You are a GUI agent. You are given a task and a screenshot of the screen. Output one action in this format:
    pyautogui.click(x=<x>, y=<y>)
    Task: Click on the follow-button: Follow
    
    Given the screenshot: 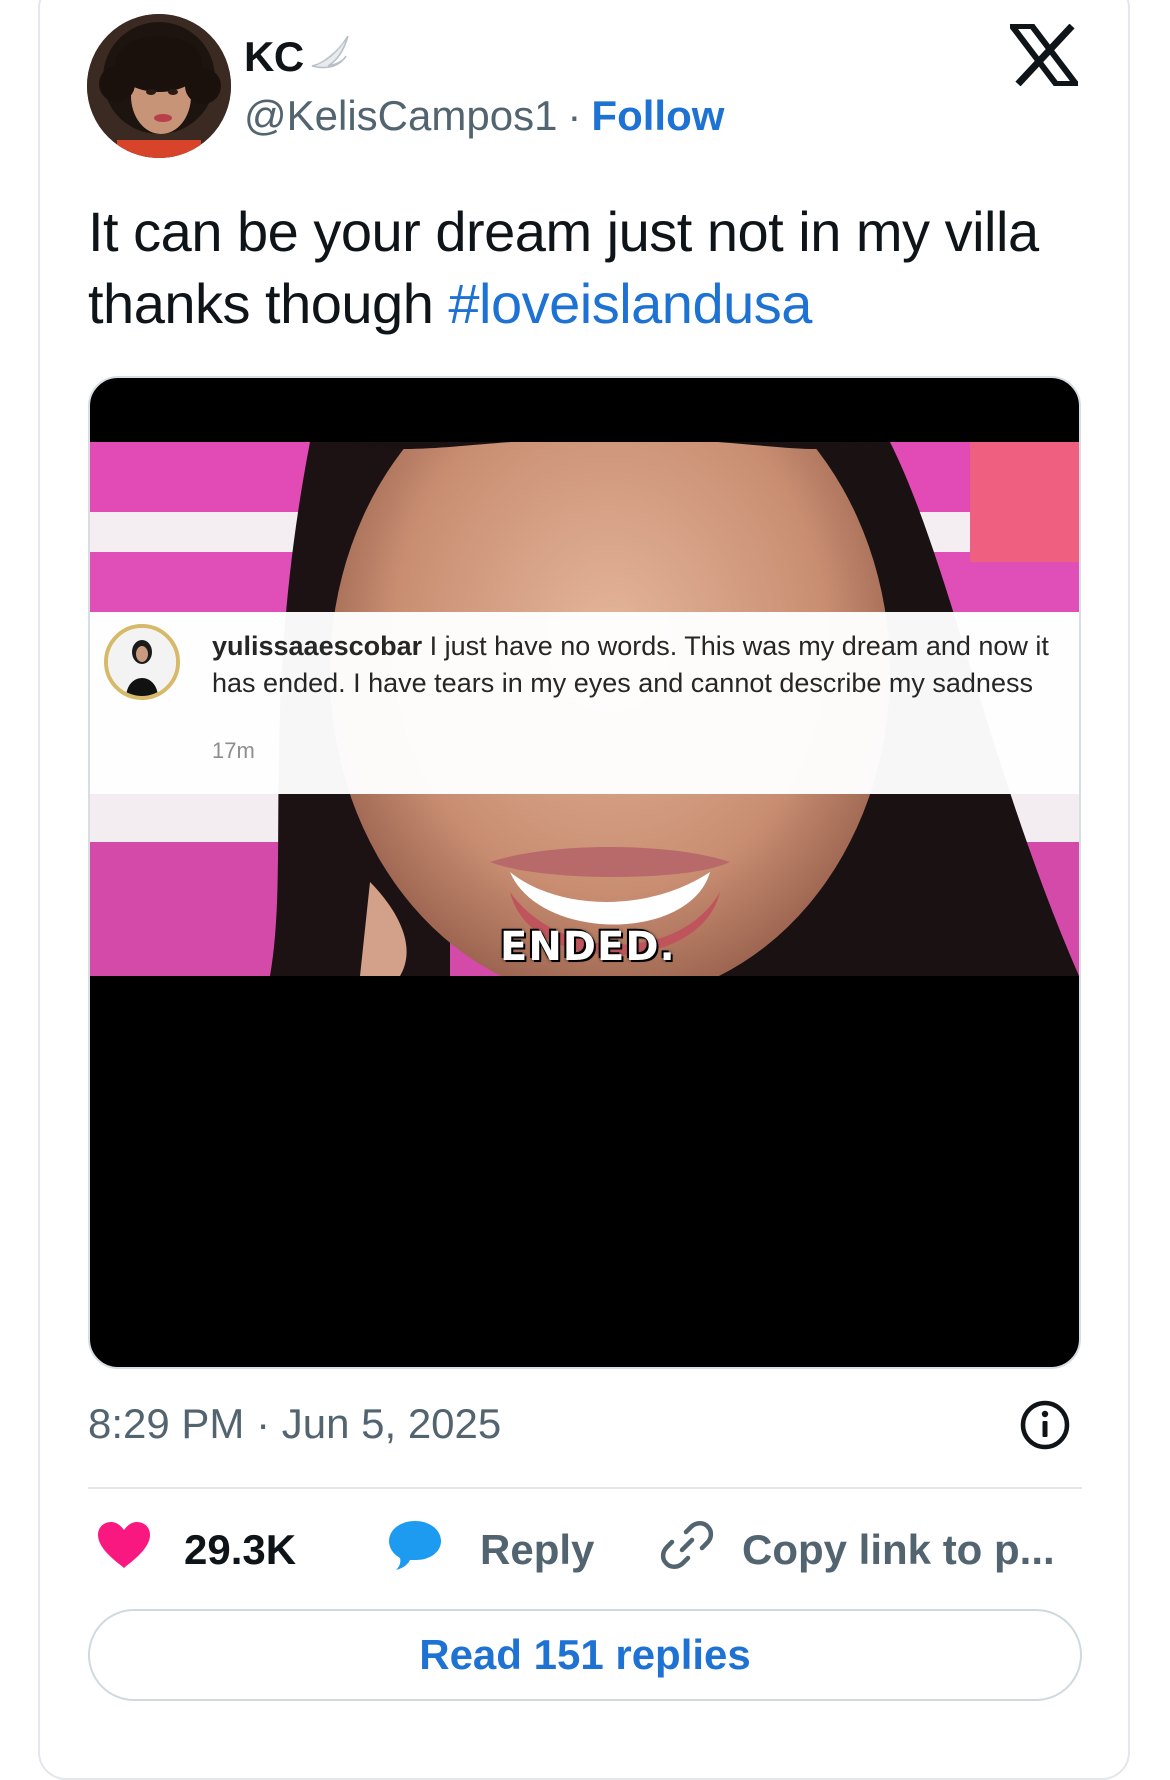 What is the action you would take?
    pyautogui.click(x=657, y=116)
    